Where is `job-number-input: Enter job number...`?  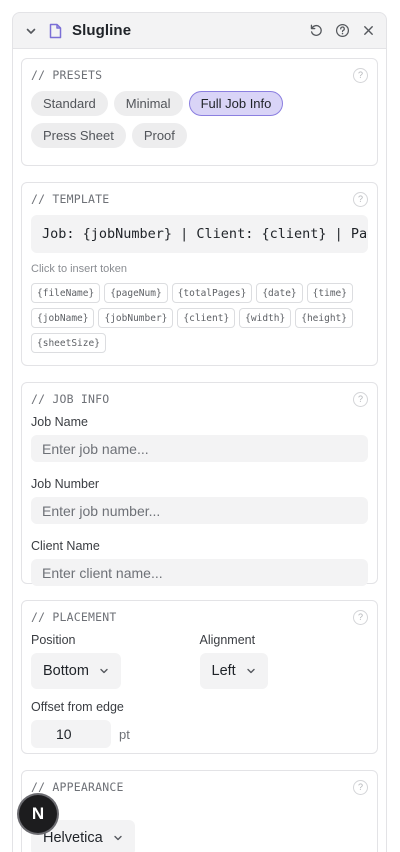 job-number-input: Enter job number... is located at coordinates (199, 510).